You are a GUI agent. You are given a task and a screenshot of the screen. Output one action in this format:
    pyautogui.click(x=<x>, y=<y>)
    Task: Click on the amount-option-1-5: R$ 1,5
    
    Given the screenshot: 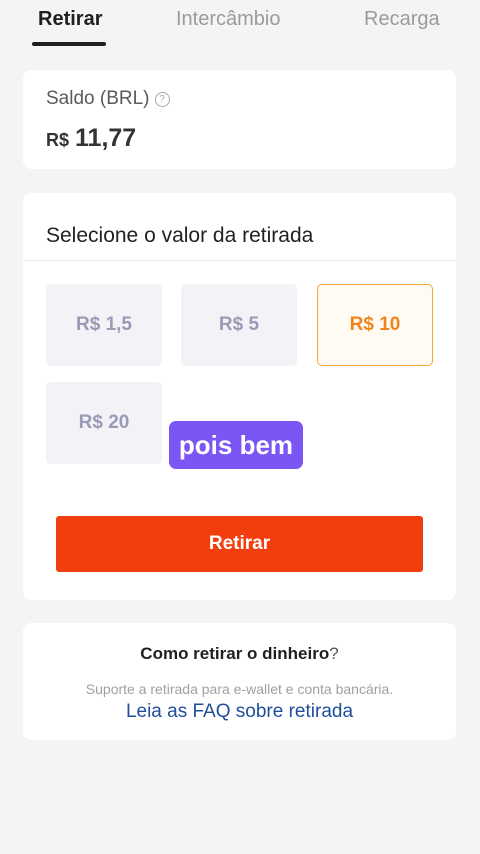 What is the action you would take?
    pyautogui.click(x=104, y=325)
    